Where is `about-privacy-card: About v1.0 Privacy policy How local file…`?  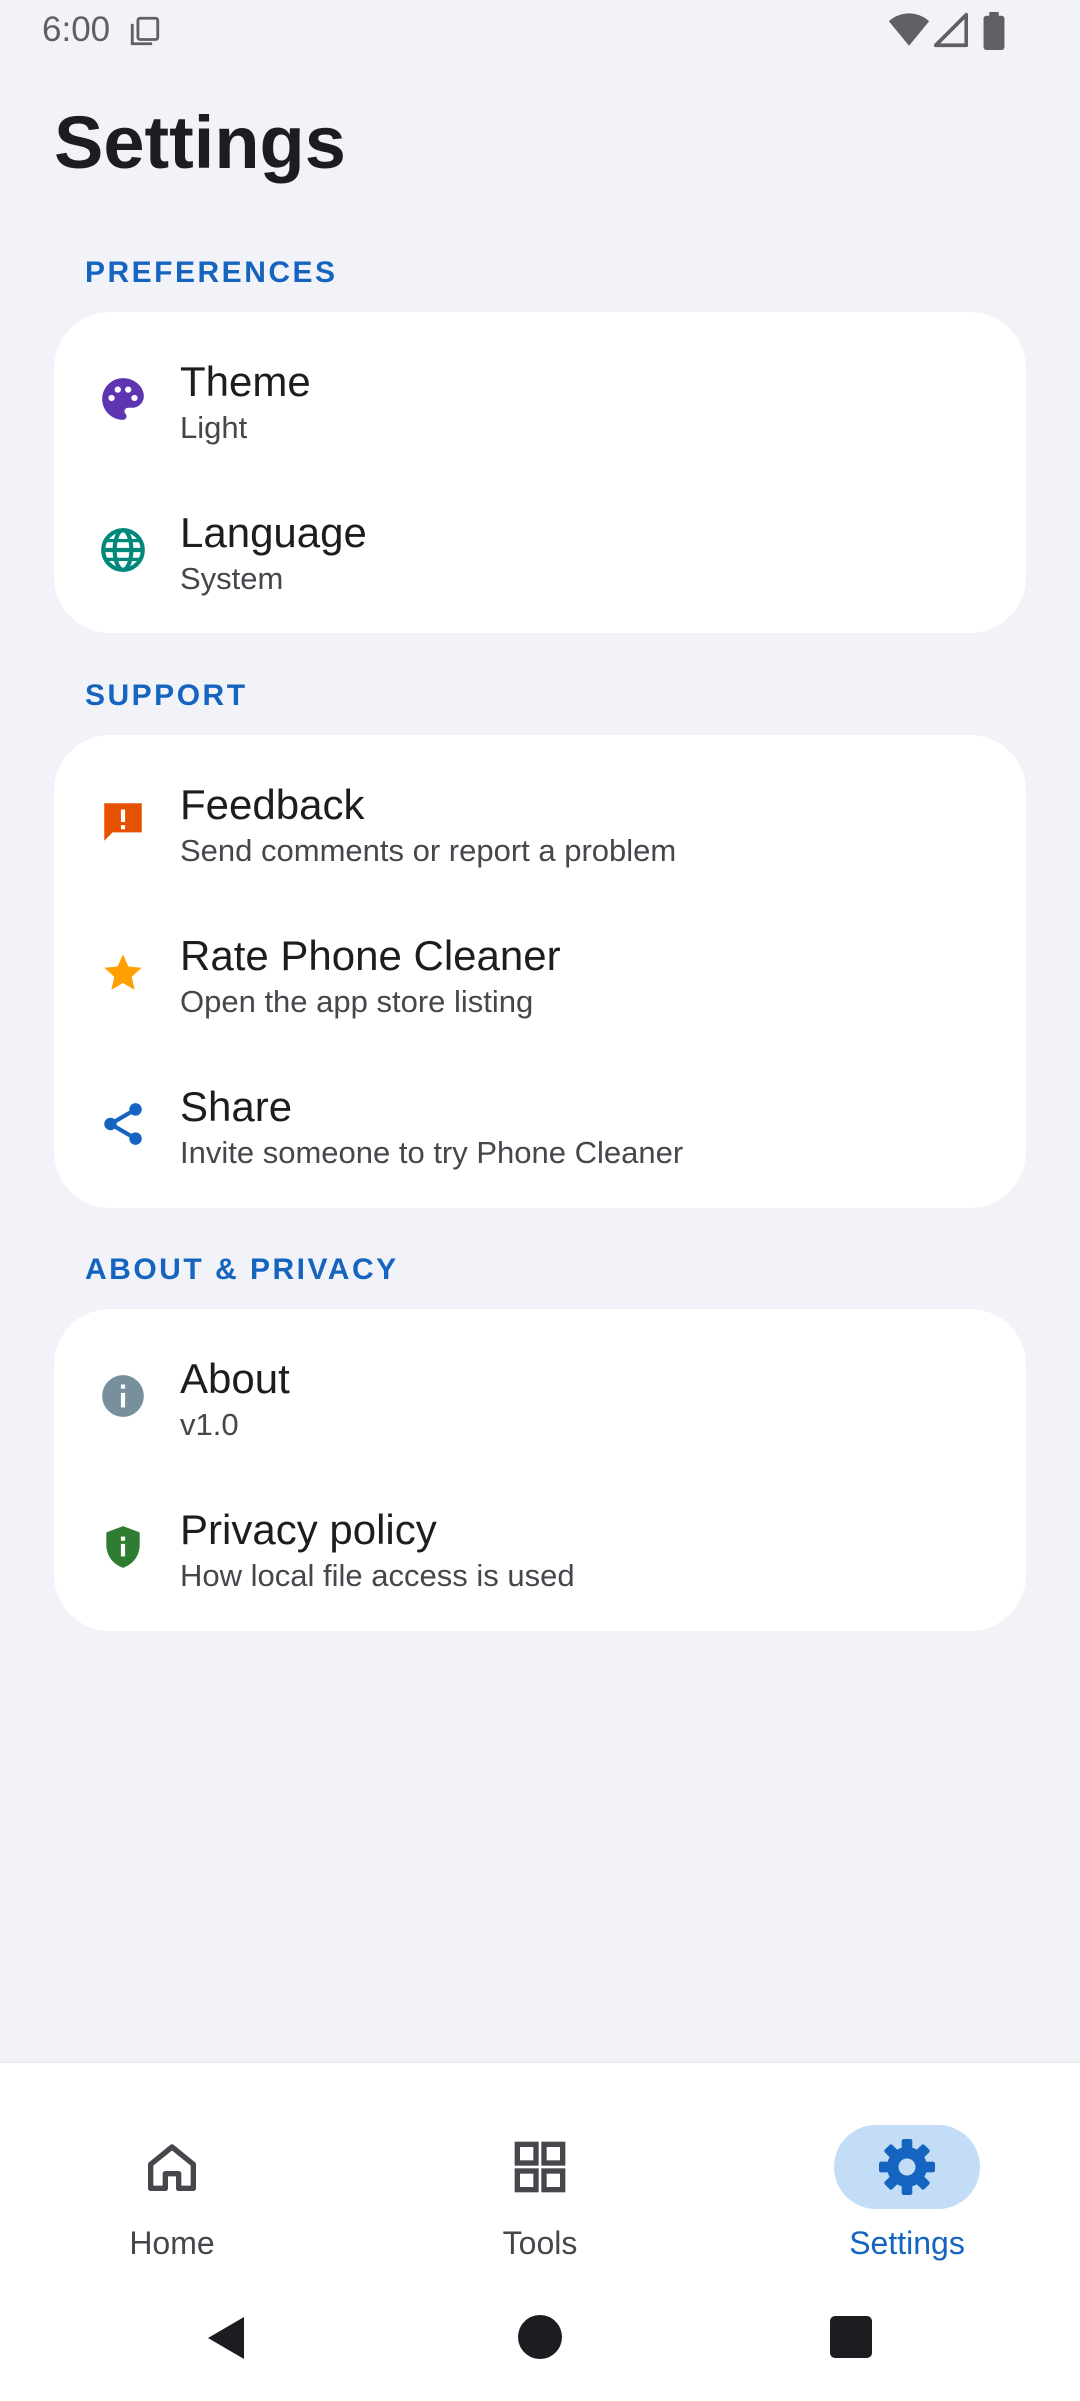 about-privacy-card: About v1.0 Privacy policy How local file… is located at coordinates (540, 1470).